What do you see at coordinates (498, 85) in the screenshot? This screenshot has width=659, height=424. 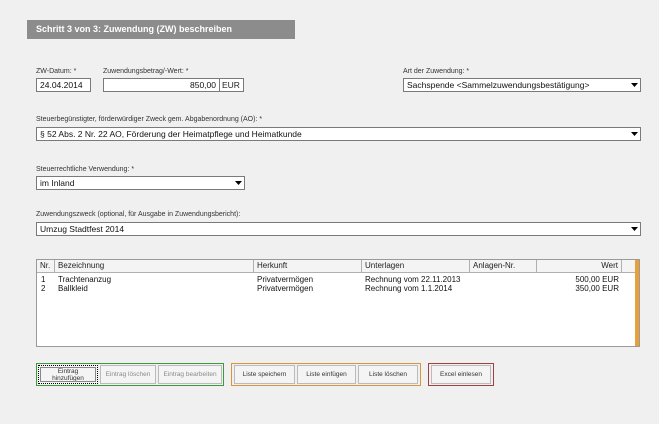 I see `art-select-value: Sachspende <Sammelzuwendungsbestätigung>` at bounding box center [498, 85].